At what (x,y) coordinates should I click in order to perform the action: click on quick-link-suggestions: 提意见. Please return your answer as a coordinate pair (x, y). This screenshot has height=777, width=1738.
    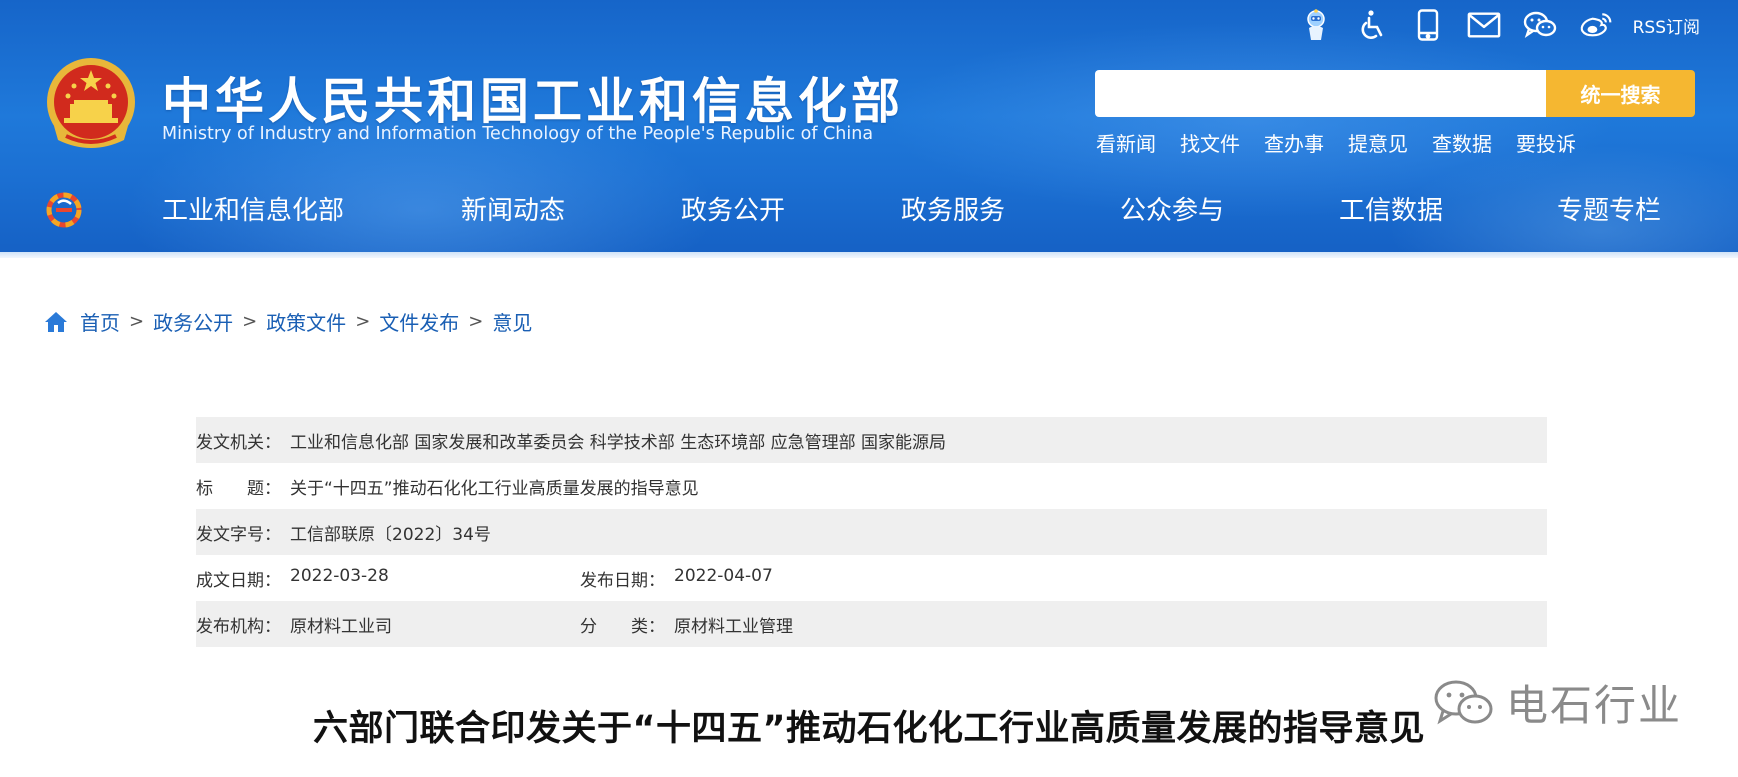
    Looking at the image, I should click on (1378, 142).